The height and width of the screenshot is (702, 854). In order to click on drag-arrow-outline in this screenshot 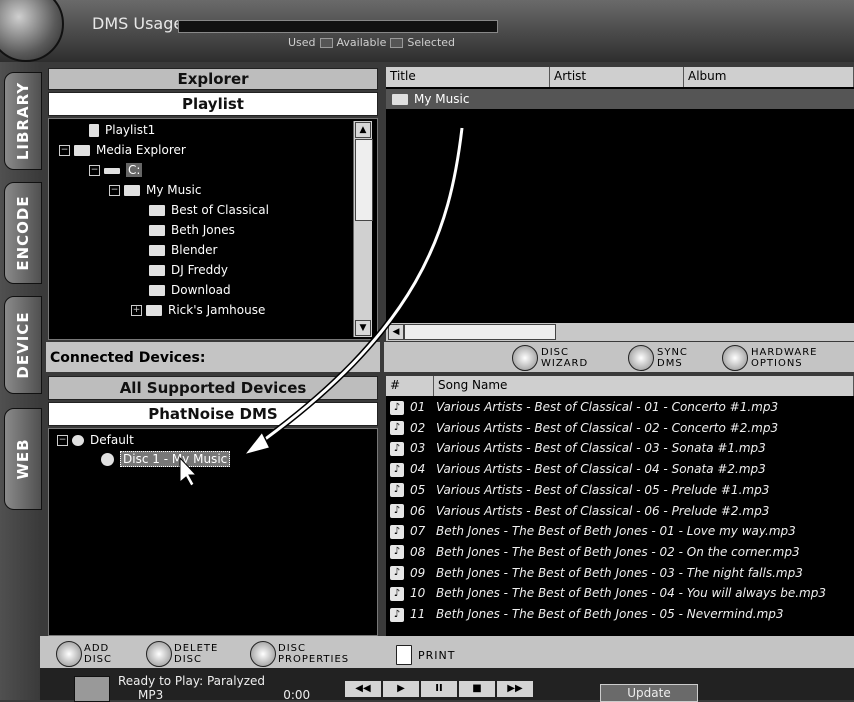, I will do `click(356, 290)`.